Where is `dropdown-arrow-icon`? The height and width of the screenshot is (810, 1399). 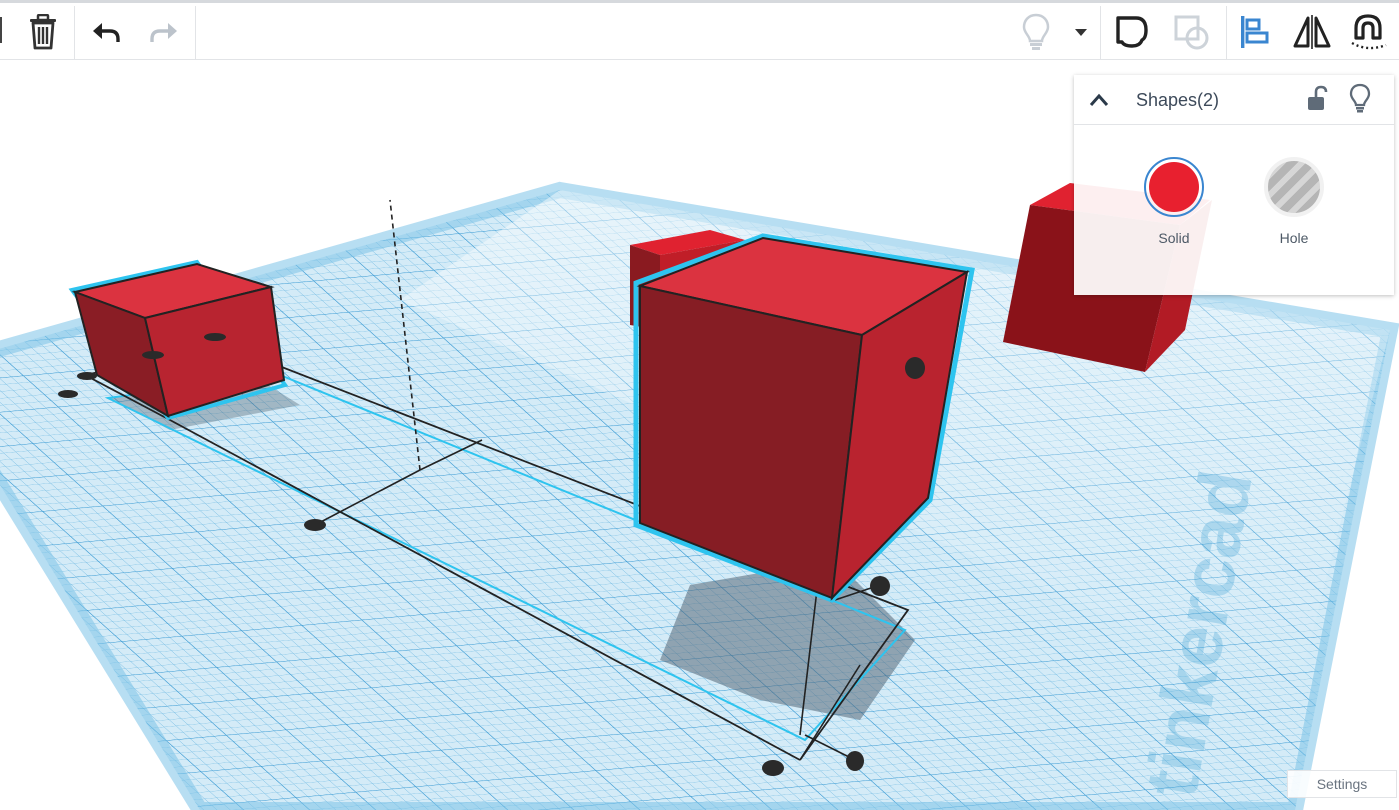 dropdown-arrow-icon is located at coordinates (1081, 32).